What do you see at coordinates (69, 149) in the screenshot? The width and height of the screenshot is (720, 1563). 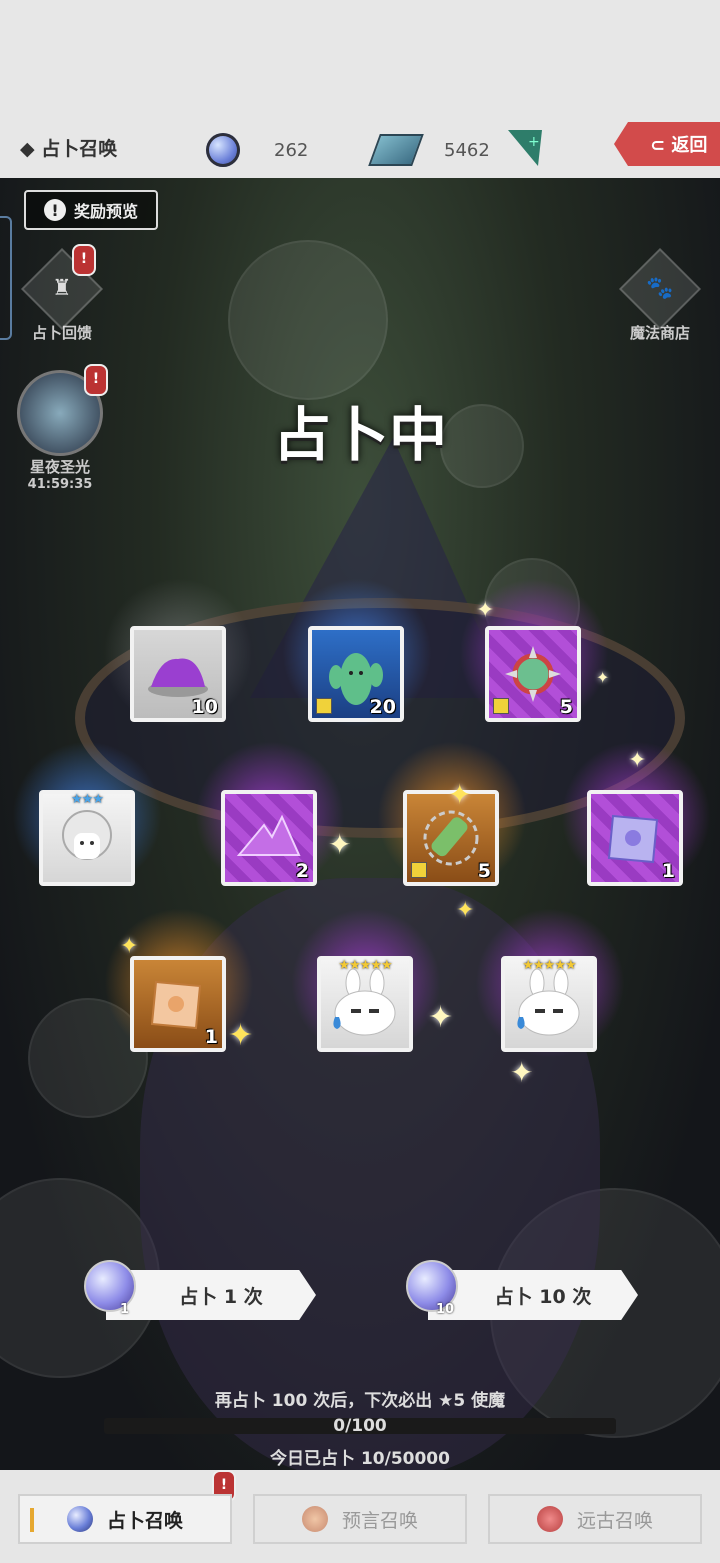 I see `page-title: ◆ 占卜召唤` at bounding box center [69, 149].